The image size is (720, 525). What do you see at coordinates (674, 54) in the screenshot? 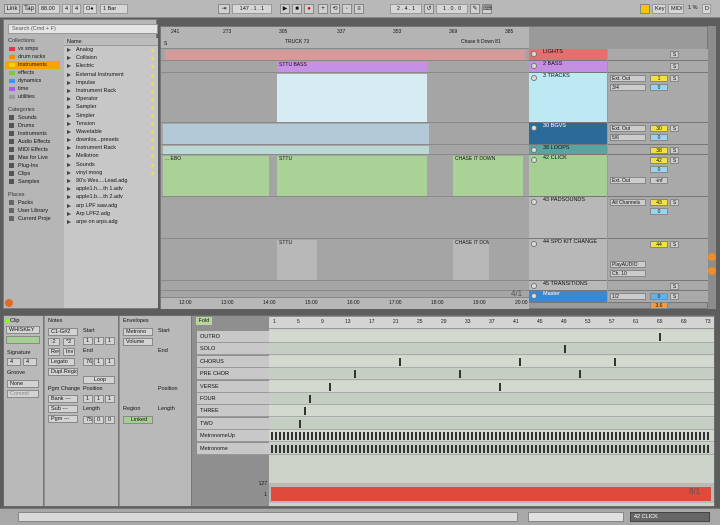
I see `solo-button: S` at bounding box center [674, 54].